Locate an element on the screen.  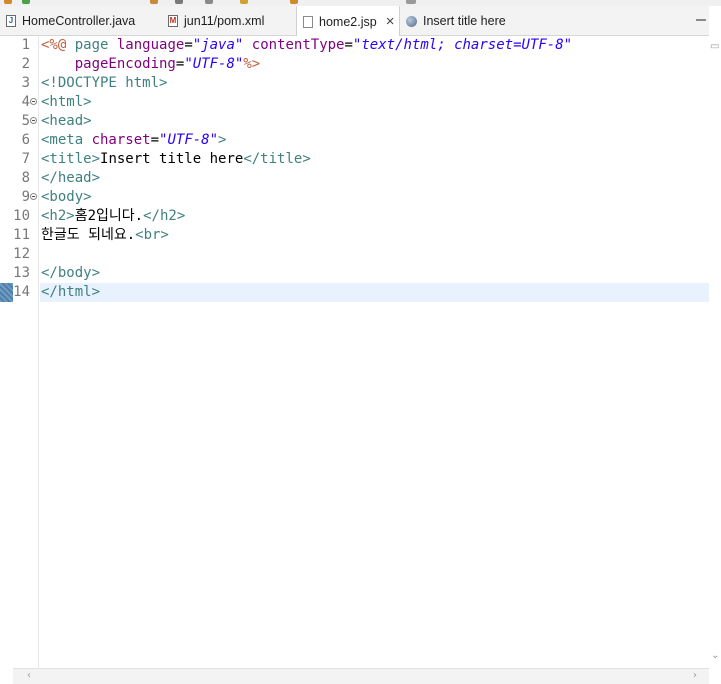
code-text: <!DOCTYPE html> is located at coordinates (374, 83).